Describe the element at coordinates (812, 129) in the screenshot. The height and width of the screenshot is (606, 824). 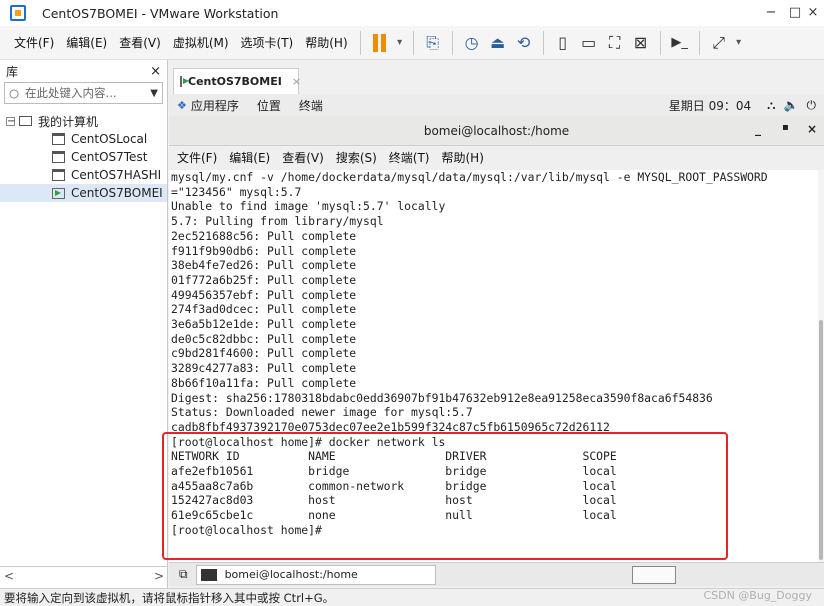
I see `terminal-close-button: ×` at that location.